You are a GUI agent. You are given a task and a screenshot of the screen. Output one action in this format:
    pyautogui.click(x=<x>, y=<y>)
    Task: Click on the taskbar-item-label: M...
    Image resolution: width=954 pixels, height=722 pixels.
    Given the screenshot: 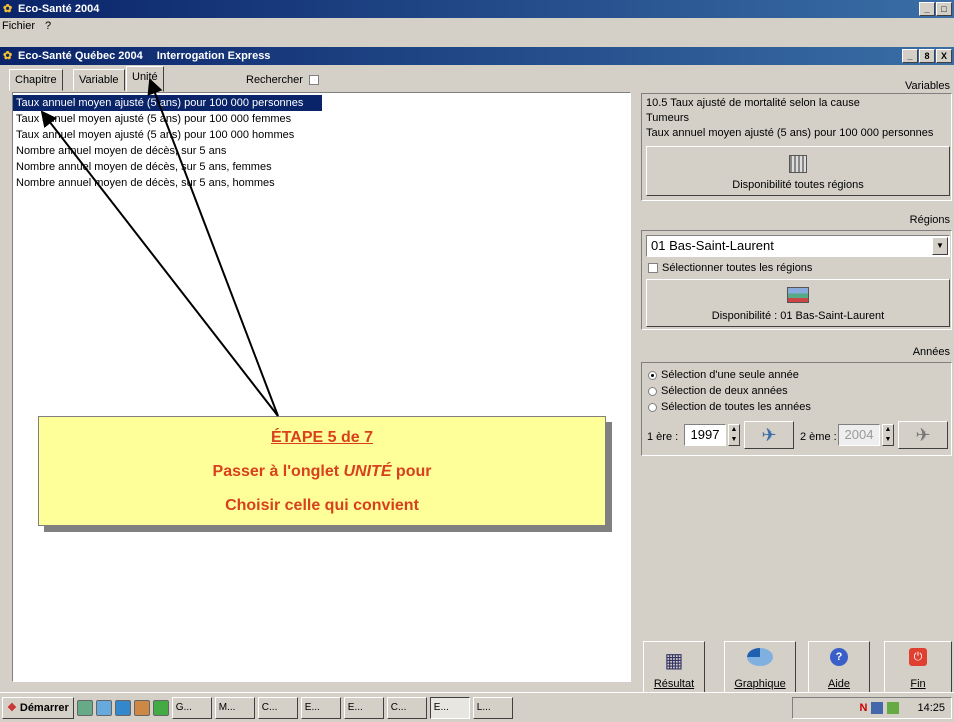 What is the action you would take?
    pyautogui.click(x=227, y=707)
    